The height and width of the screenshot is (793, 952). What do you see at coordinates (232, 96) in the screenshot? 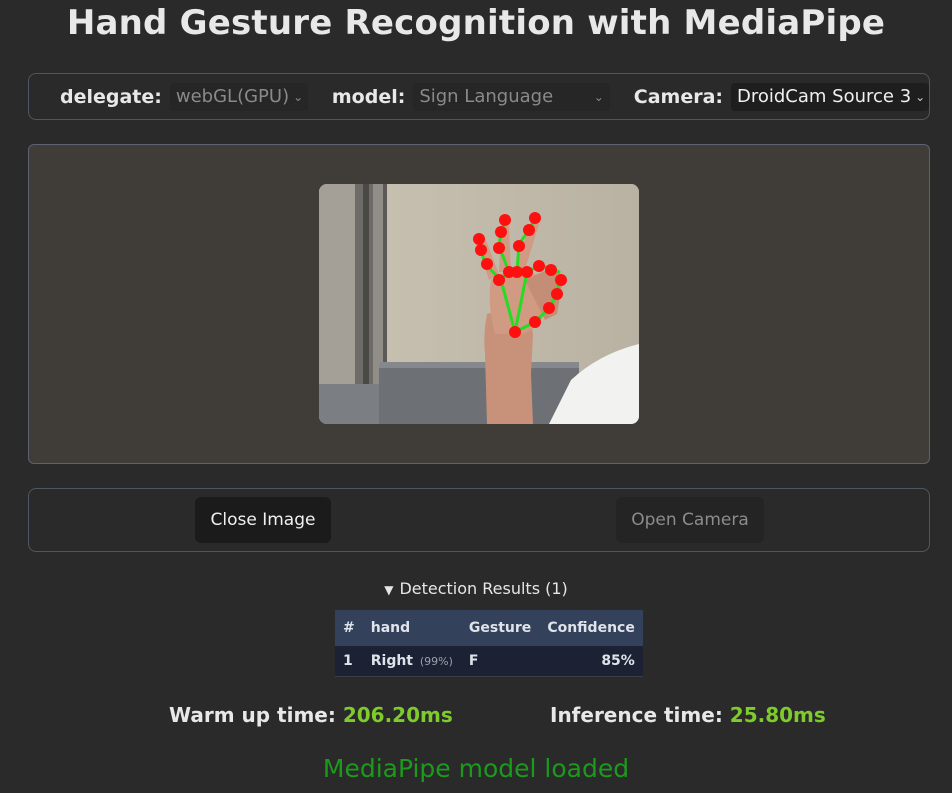
I see `delegate-value: webGL(GPU)` at bounding box center [232, 96].